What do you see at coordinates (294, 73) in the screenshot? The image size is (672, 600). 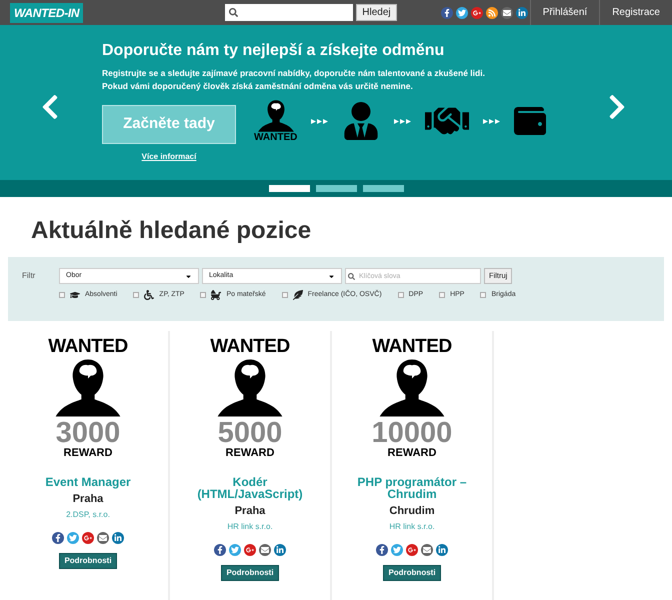 I see `hero-text: Registrujte se a sledujte zajímavé pracovní nabídky, doporučte nám talentované a zkušené lidi.` at bounding box center [294, 73].